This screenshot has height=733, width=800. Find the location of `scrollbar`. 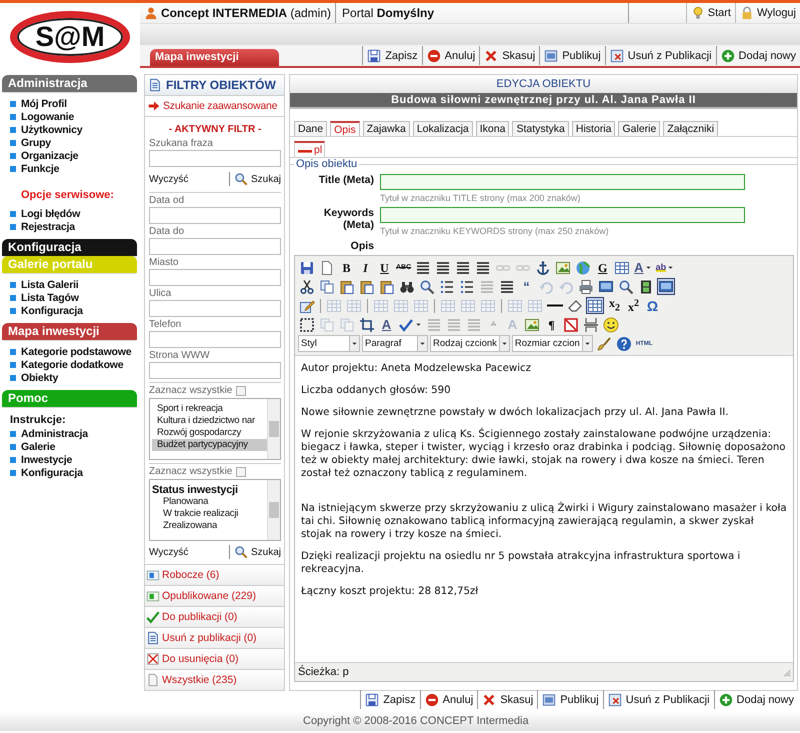

scrollbar is located at coordinates (273, 510).